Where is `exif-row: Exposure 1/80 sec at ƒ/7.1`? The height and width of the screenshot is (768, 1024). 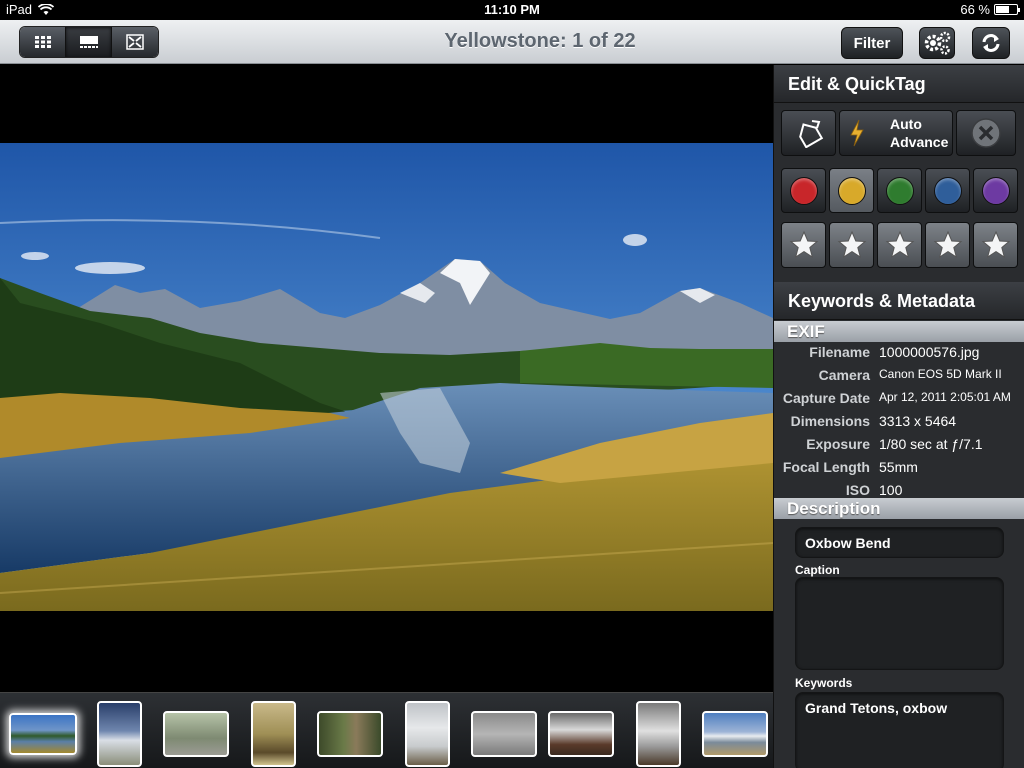
exif-row: Exposure 1/80 sec at ƒ/7.1 is located at coordinates (899, 447).